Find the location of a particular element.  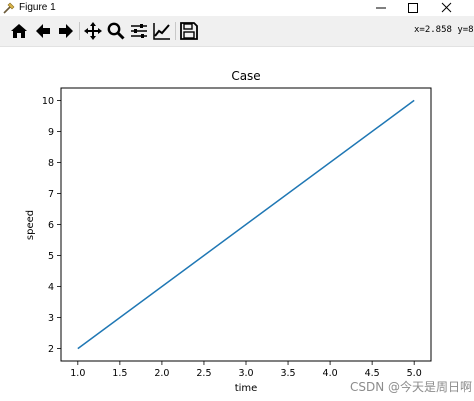

x-tick-label: 2.0 is located at coordinates (161, 373).